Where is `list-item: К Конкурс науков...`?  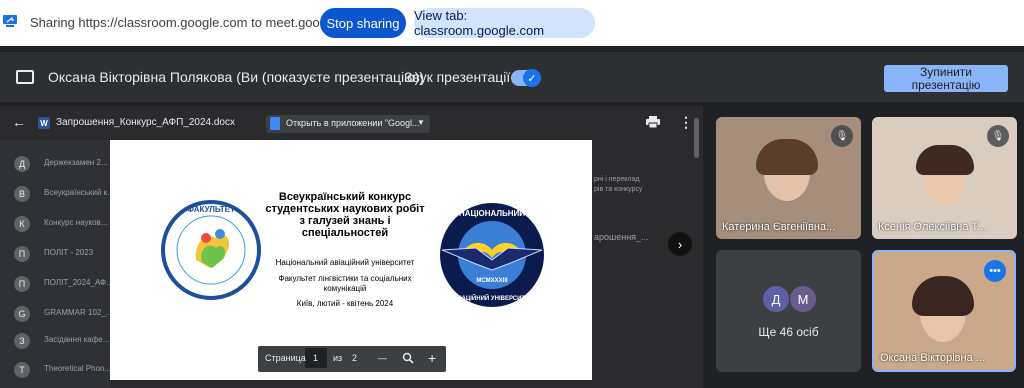 list-item: К Конкурс науков... is located at coordinates (62, 225).